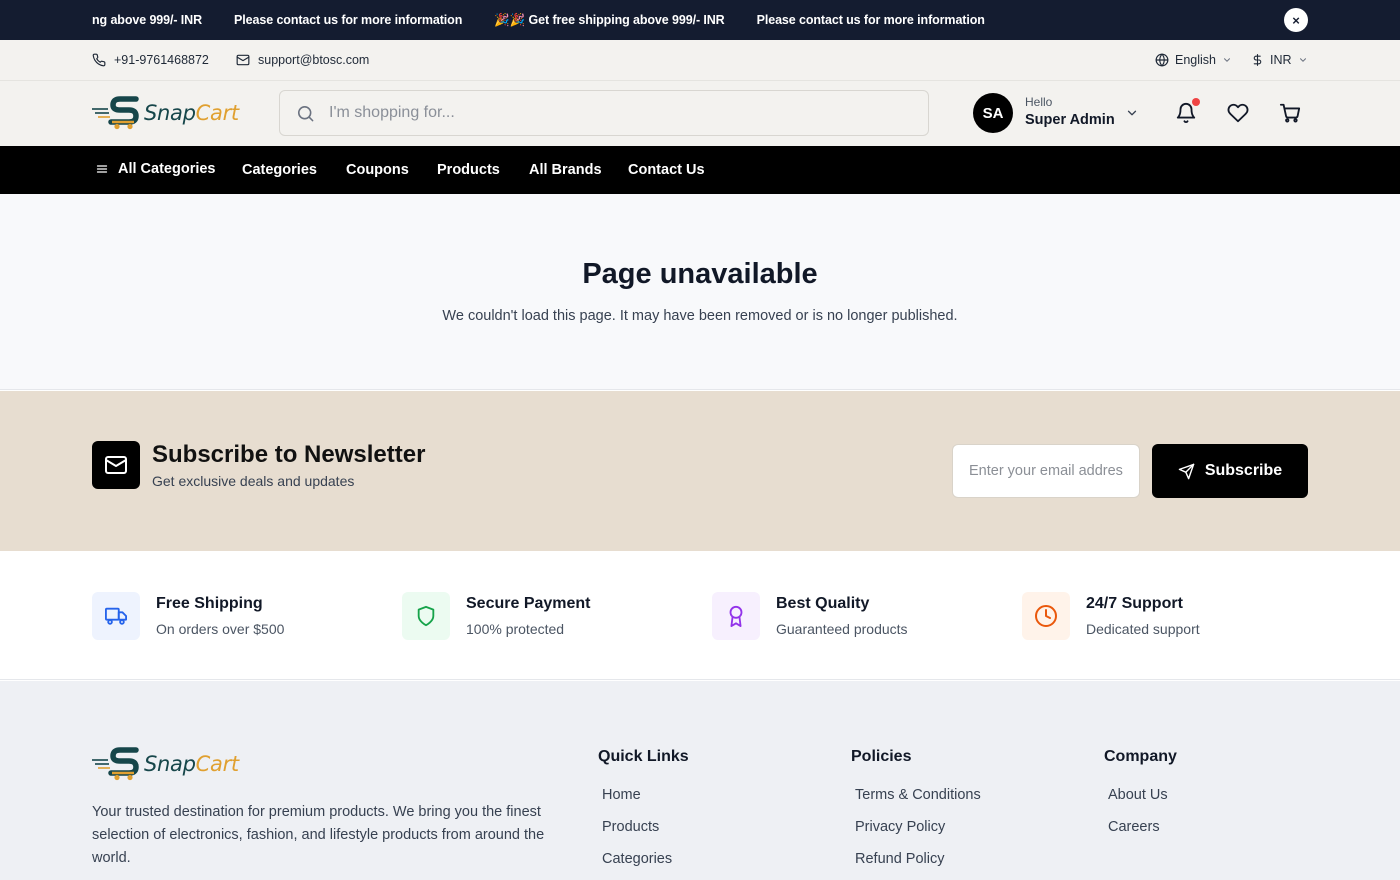  I want to click on newsletter-mail-icon, so click(116, 465).